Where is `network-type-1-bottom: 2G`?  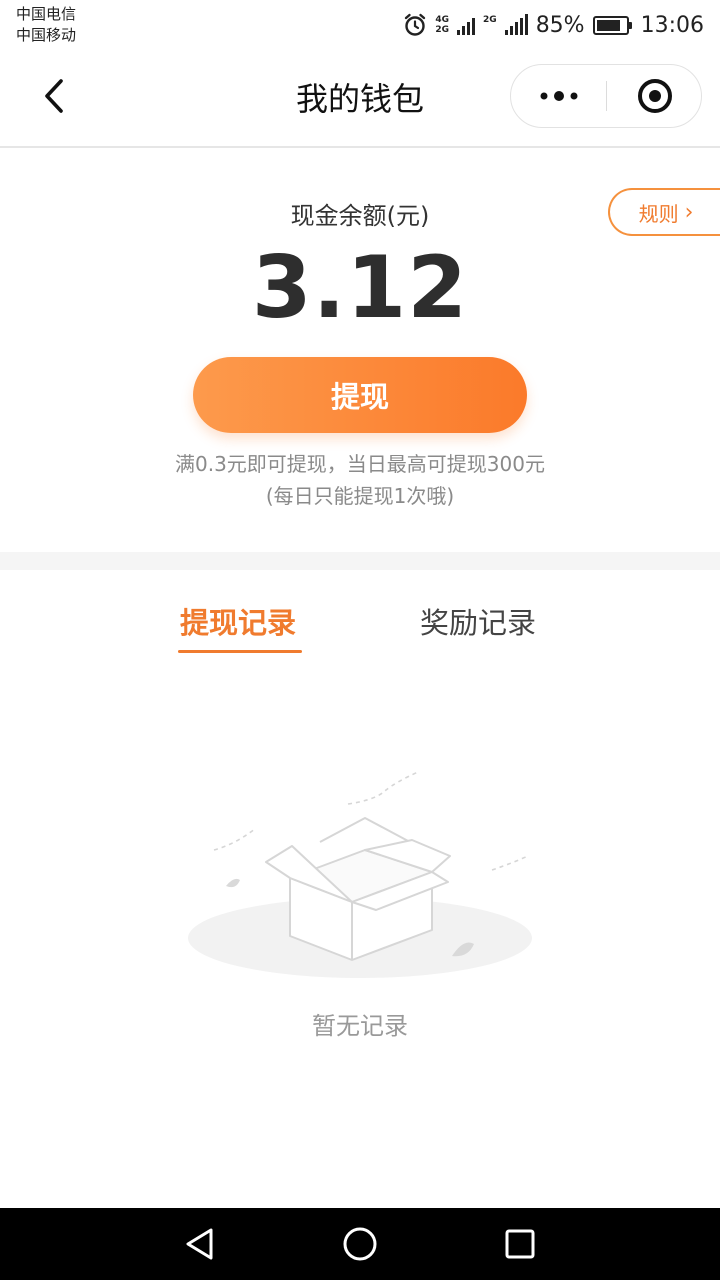 network-type-1-bottom: 2G is located at coordinates (442, 30).